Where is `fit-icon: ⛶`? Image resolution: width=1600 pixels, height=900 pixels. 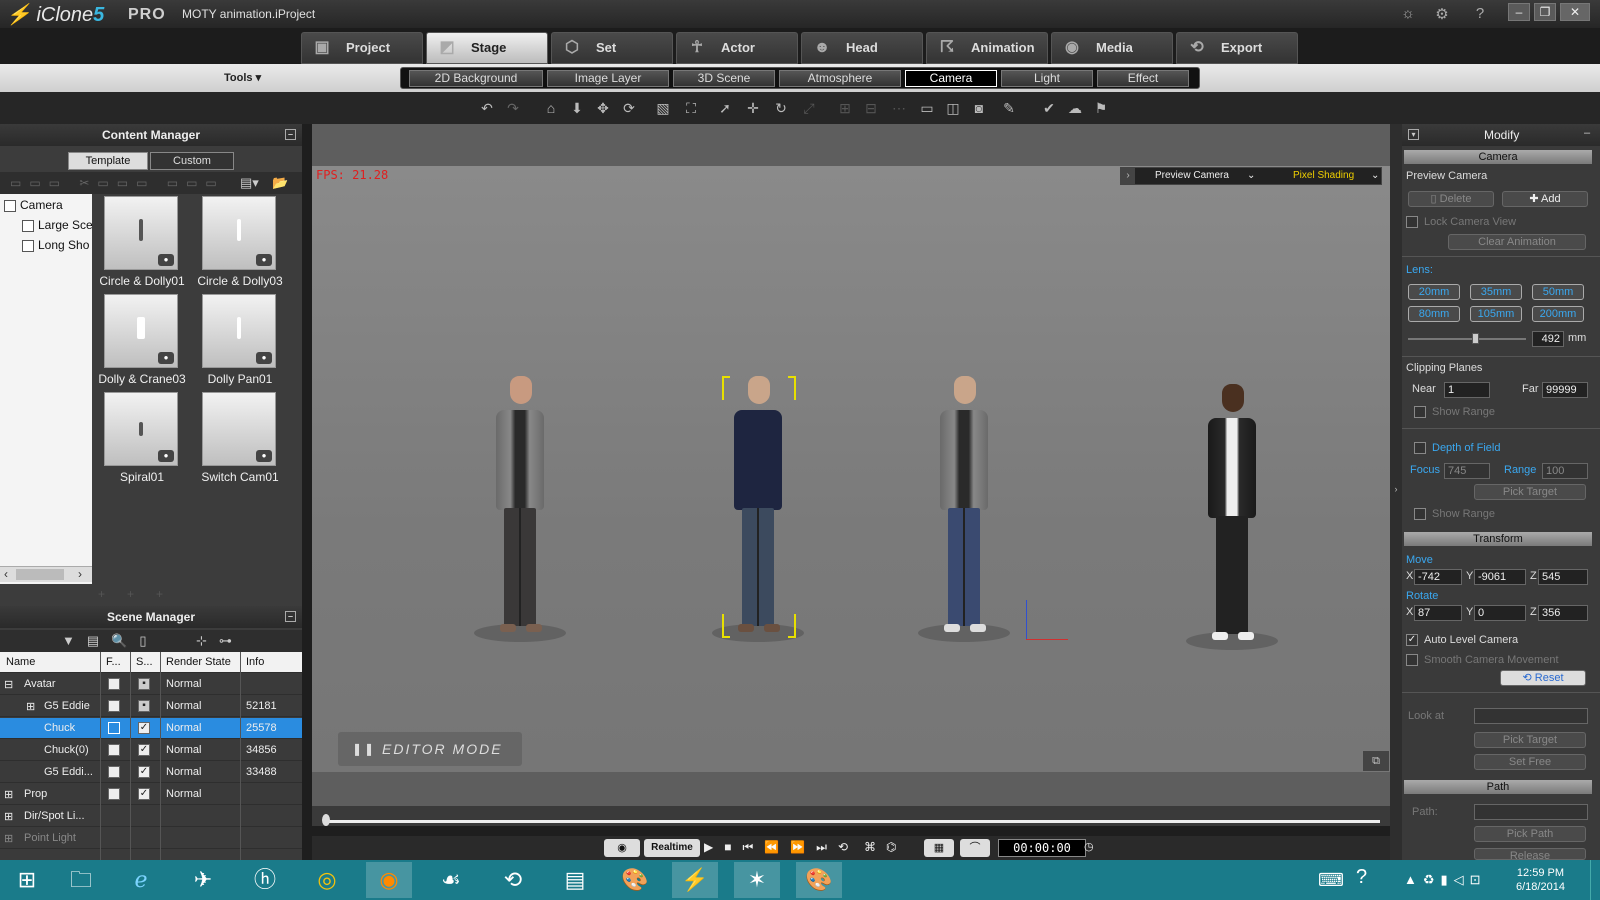 fit-icon: ⛶ is located at coordinates (691, 108).